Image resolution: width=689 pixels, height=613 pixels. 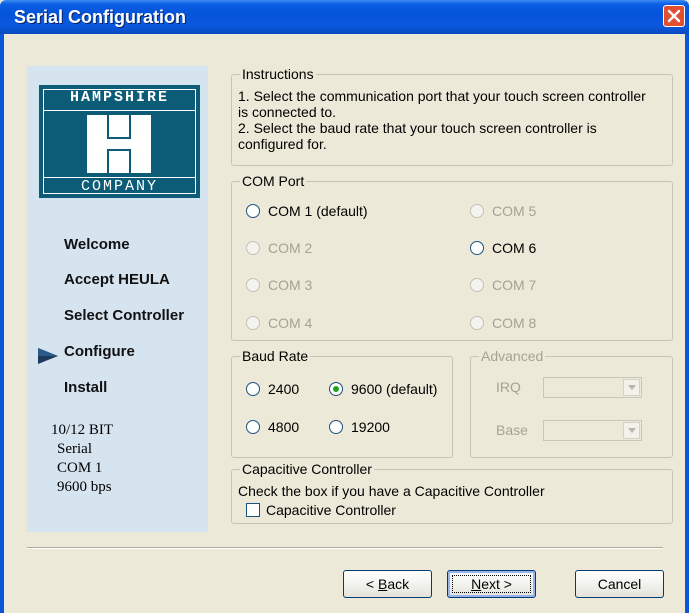 What do you see at coordinates (119, 97) in the screenshot?
I see `logo-top-text: HAMPSHIRE` at bounding box center [119, 97].